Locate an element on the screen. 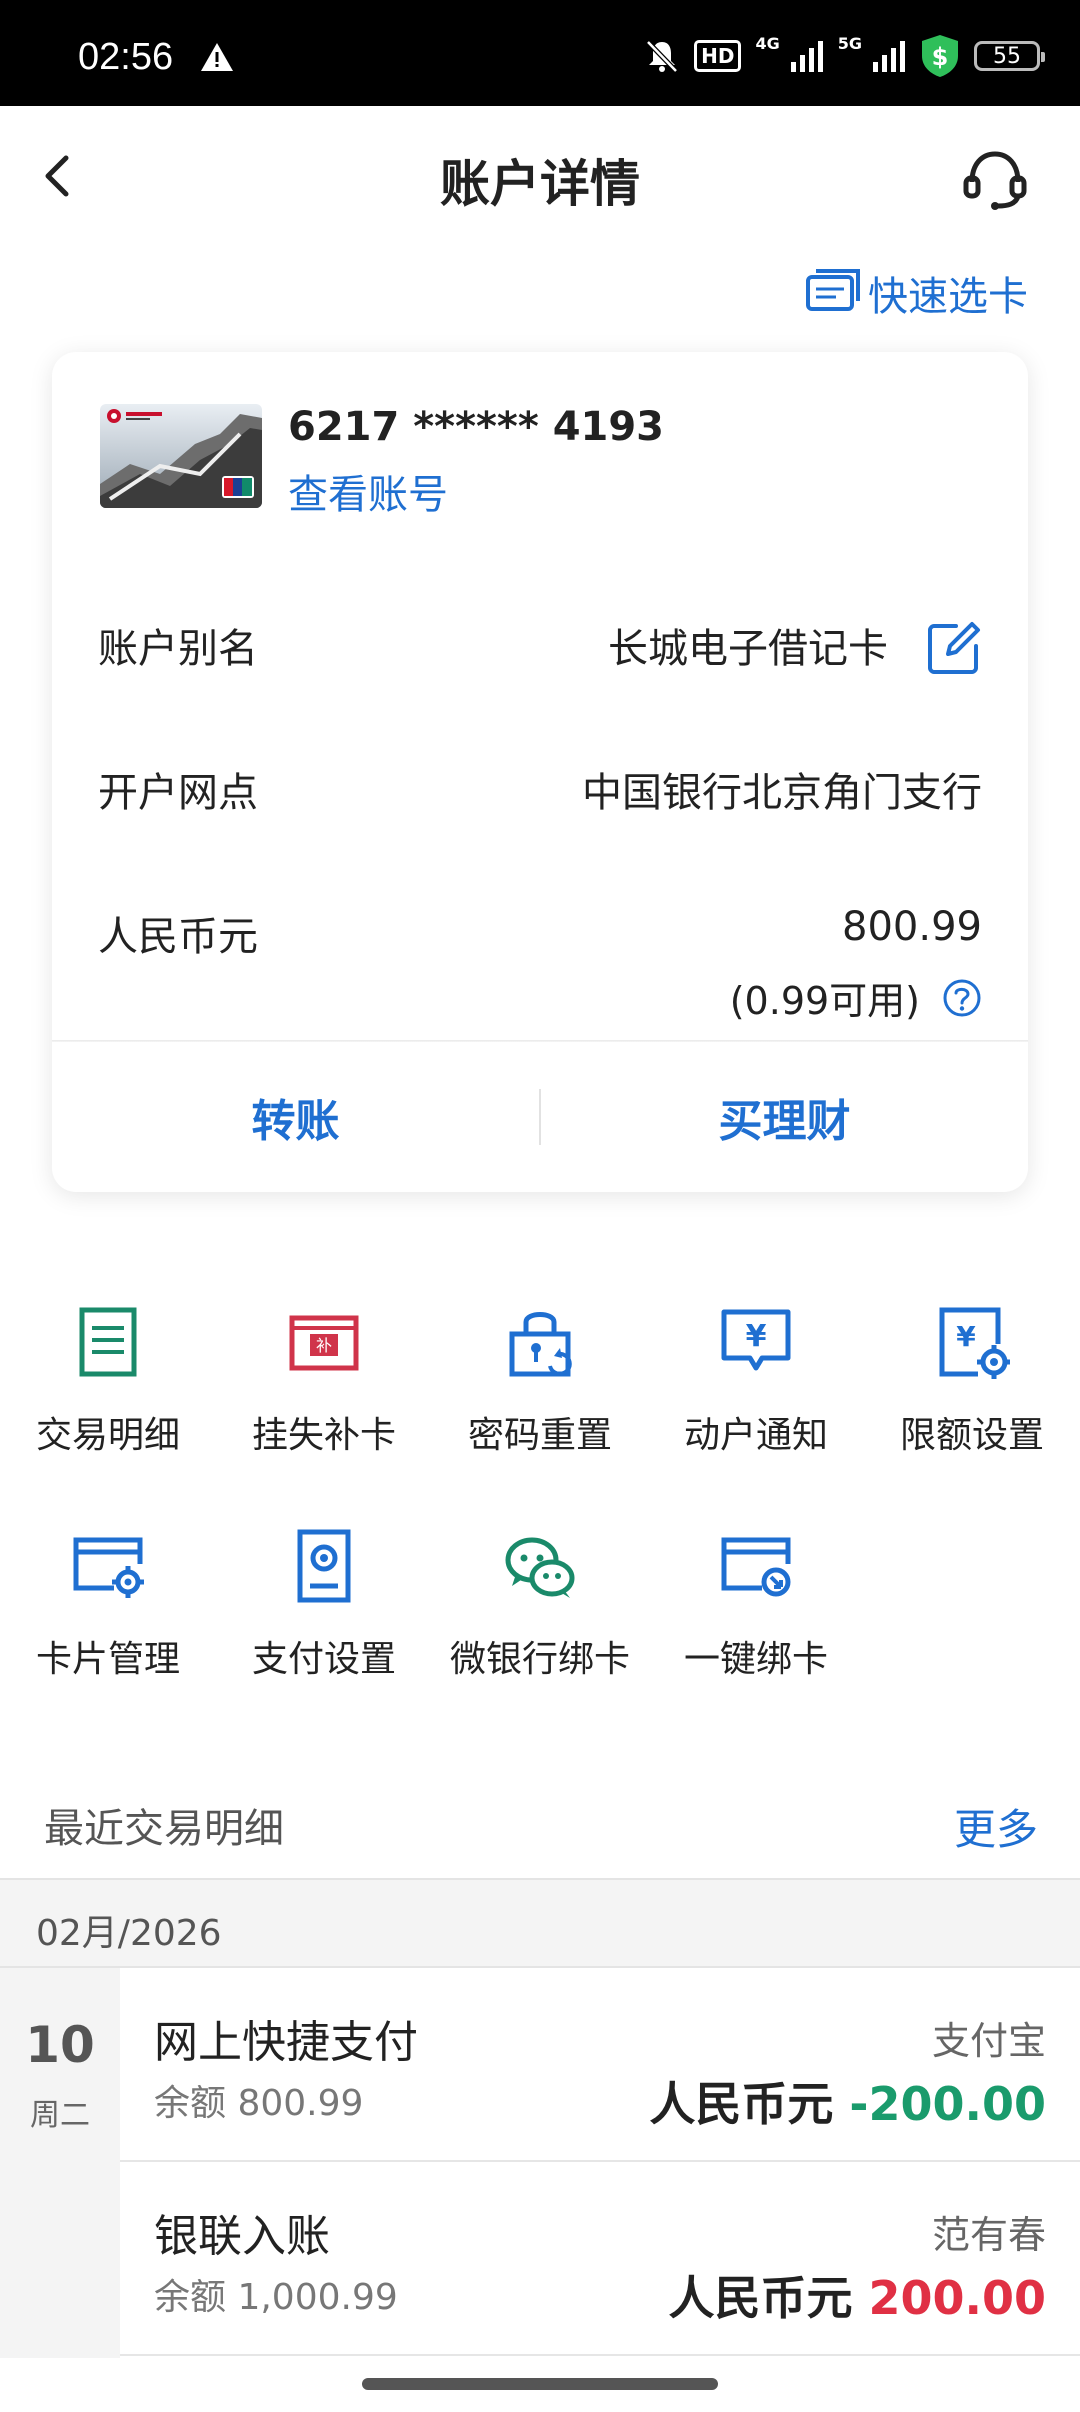  weekday-label: 周二 is located at coordinates (60, 2115).